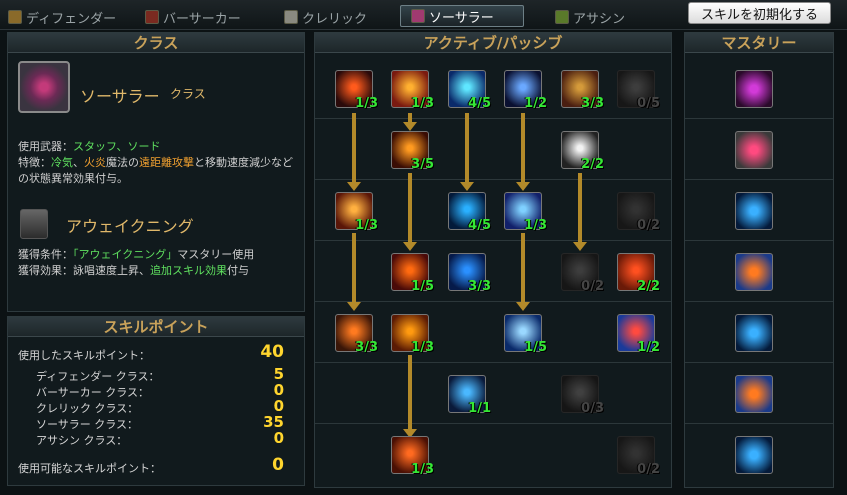 This screenshot has width=847, height=495. I want to click on feature-magic: 魔法の, so click(122, 162).